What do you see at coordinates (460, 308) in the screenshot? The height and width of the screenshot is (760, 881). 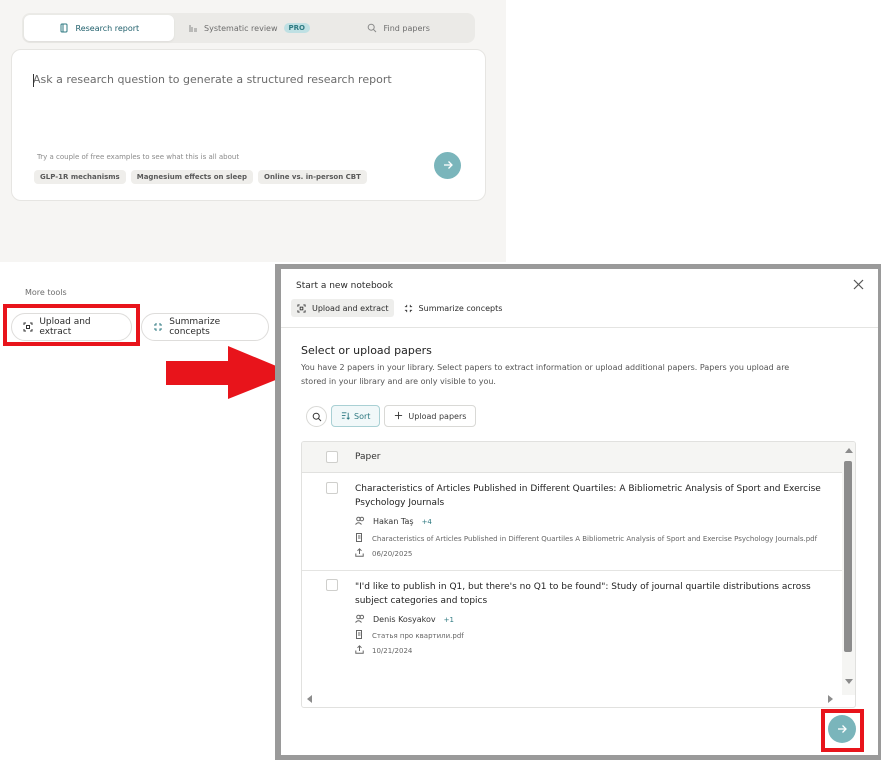 I see `tab-label: Summarize concepts` at bounding box center [460, 308].